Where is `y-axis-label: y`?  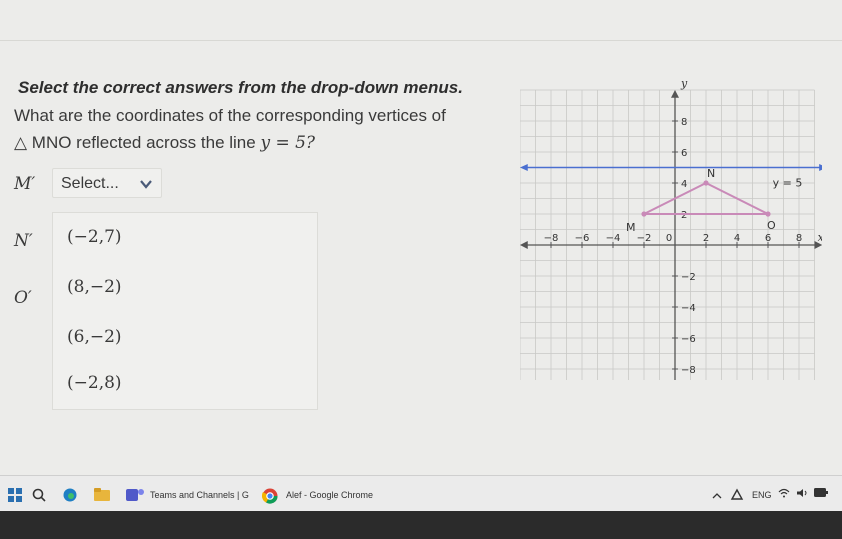 y-axis-label: y is located at coordinates (684, 85).